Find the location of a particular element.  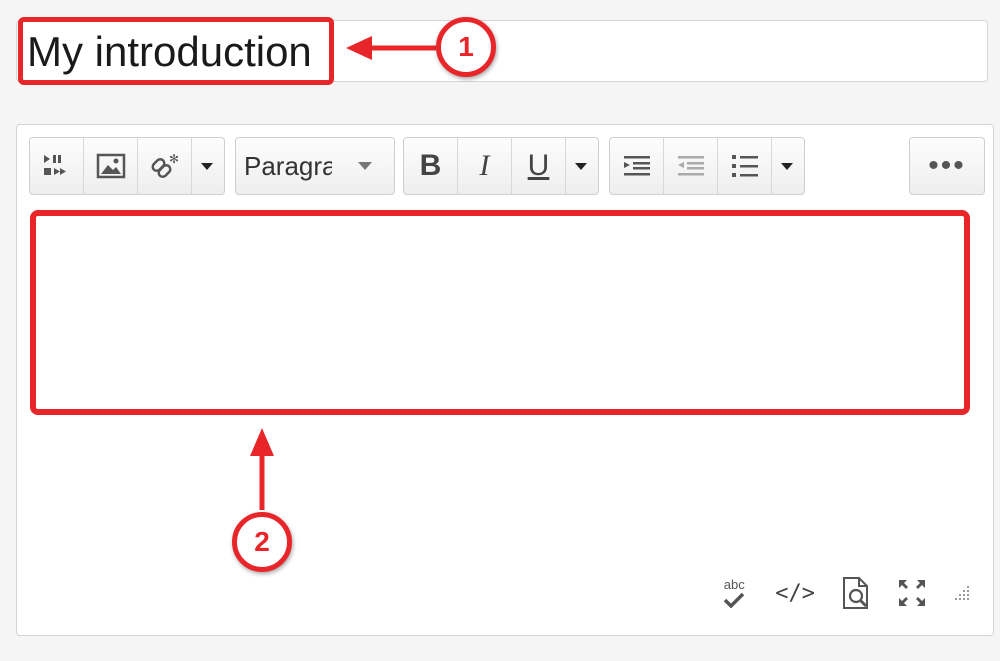

bullet-list-icon is located at coordinates (744, 166).